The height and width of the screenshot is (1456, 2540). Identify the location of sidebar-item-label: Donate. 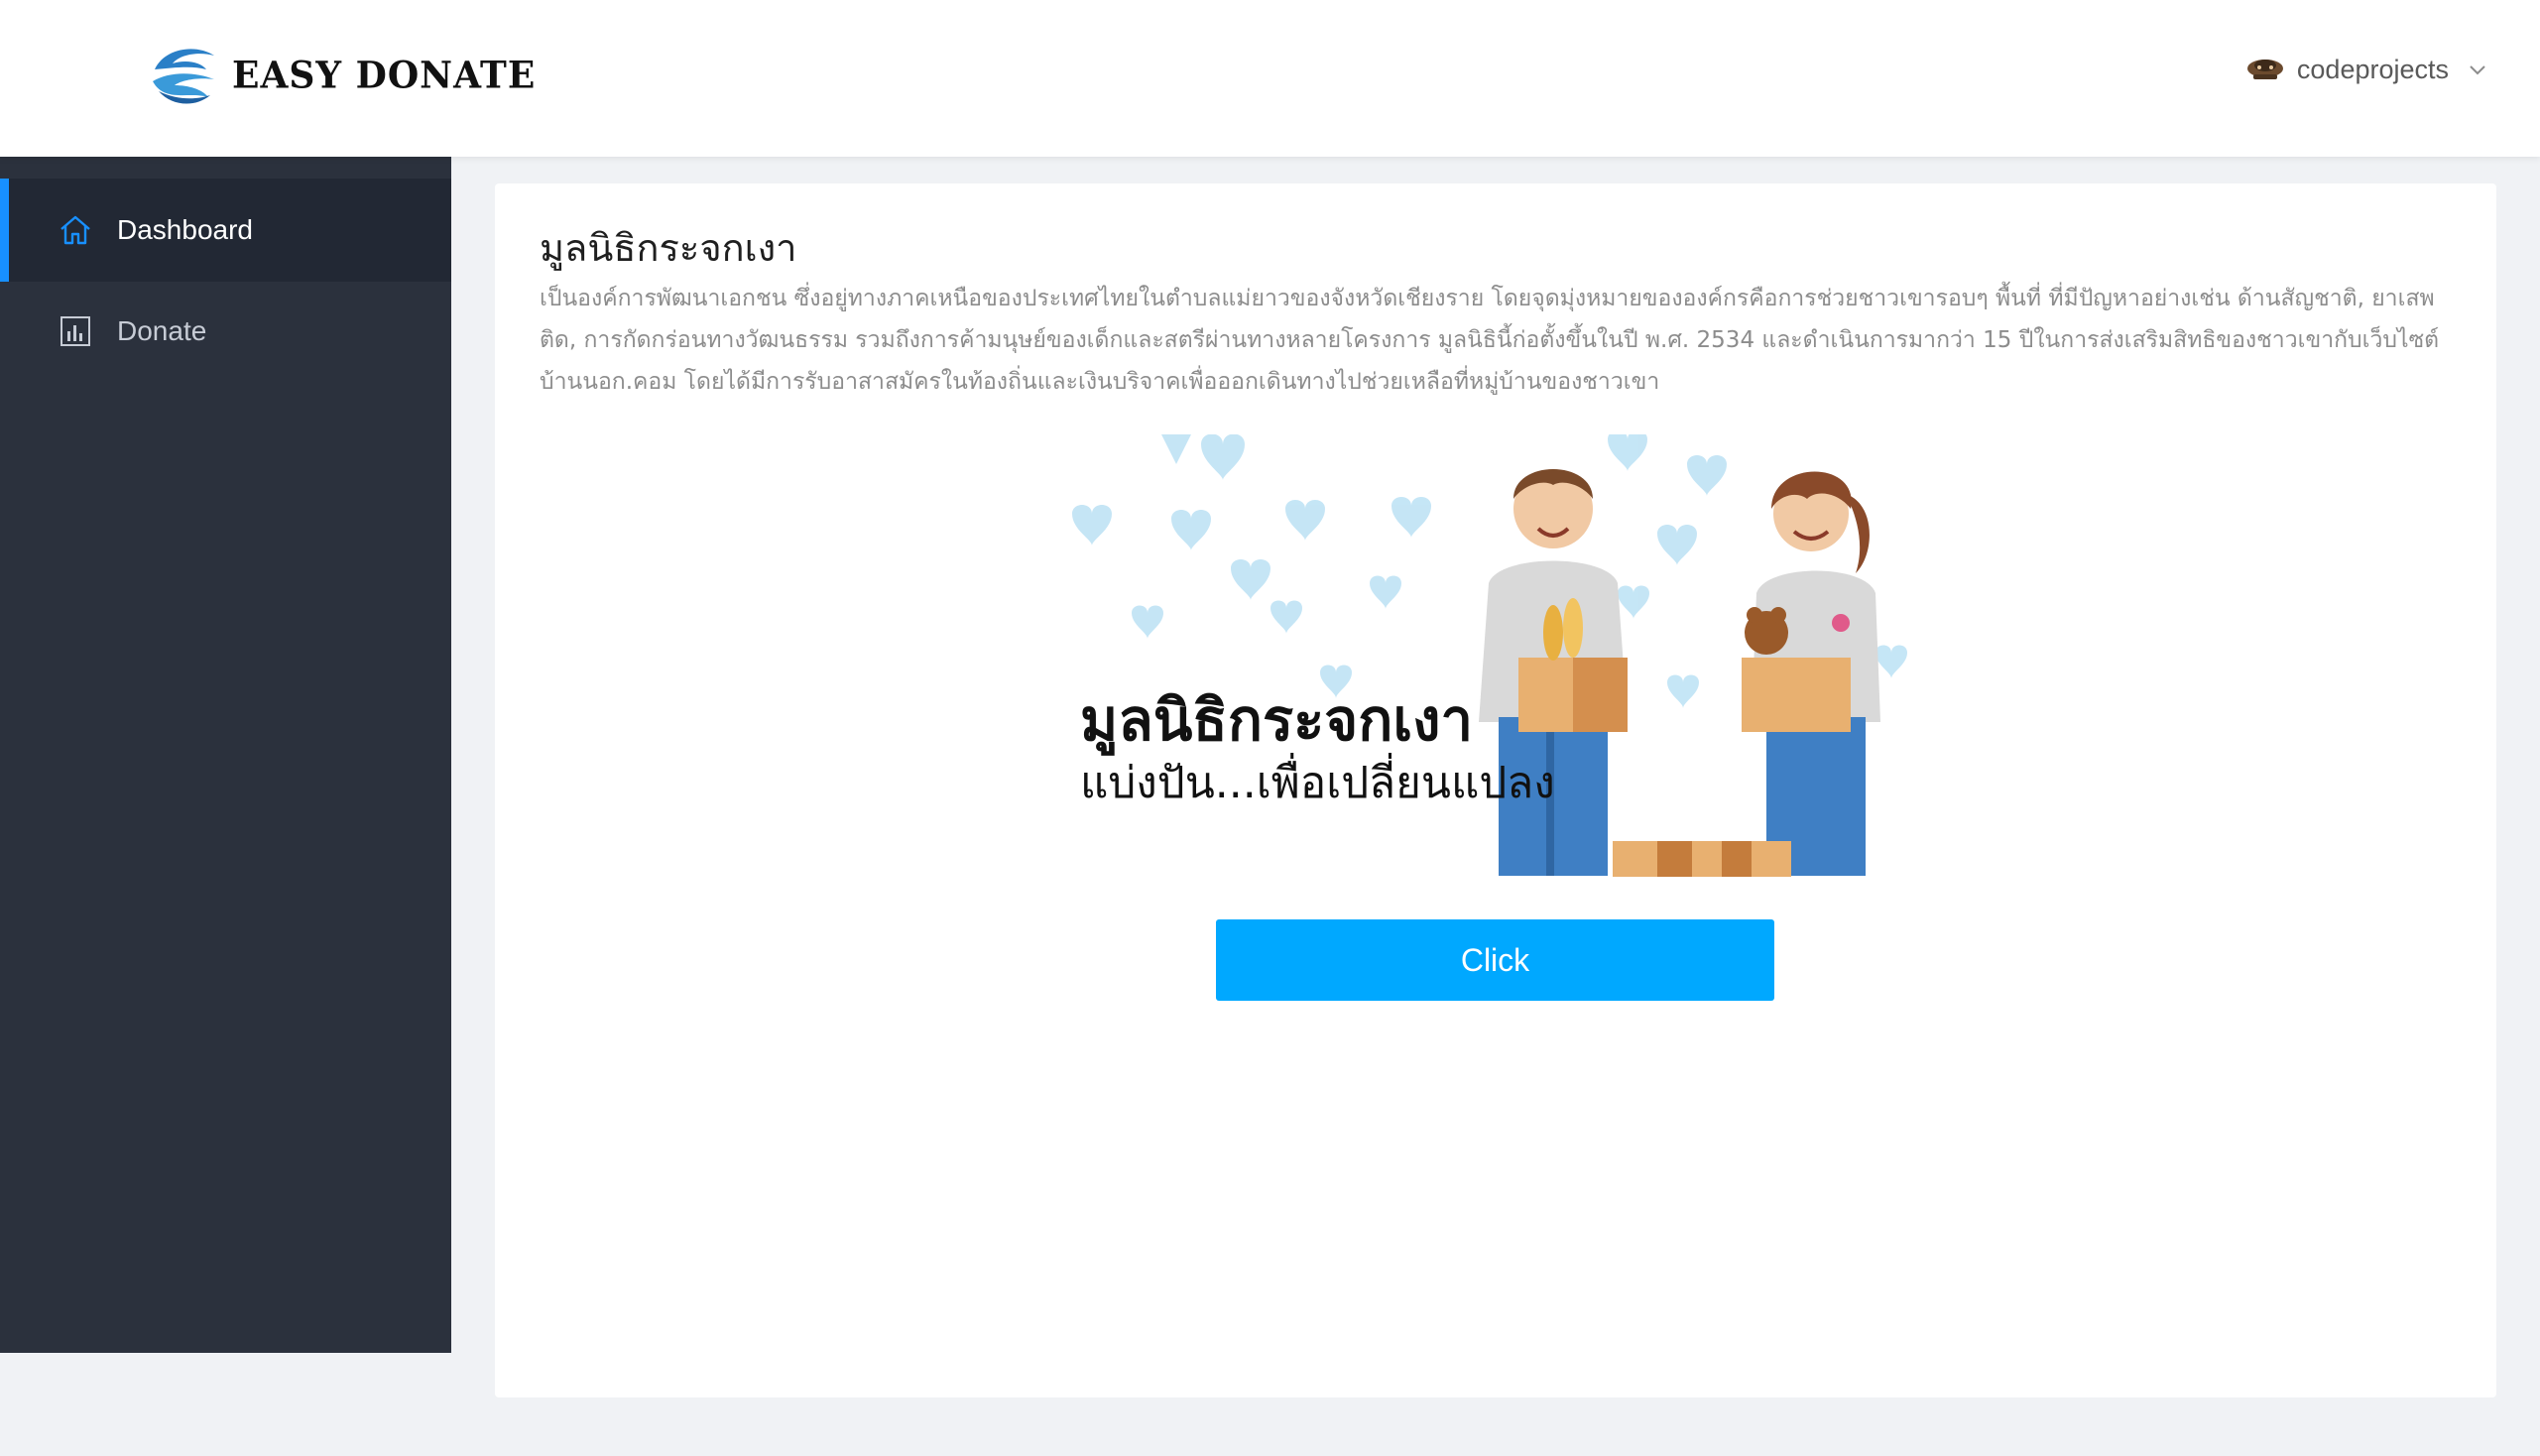
(162, 330).